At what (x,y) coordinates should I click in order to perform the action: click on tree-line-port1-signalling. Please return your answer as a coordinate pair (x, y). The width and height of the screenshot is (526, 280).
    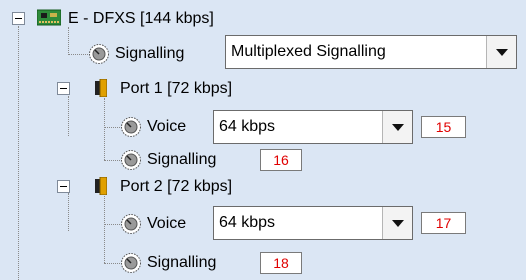
    Looking at the image, I should click on (112, 160).